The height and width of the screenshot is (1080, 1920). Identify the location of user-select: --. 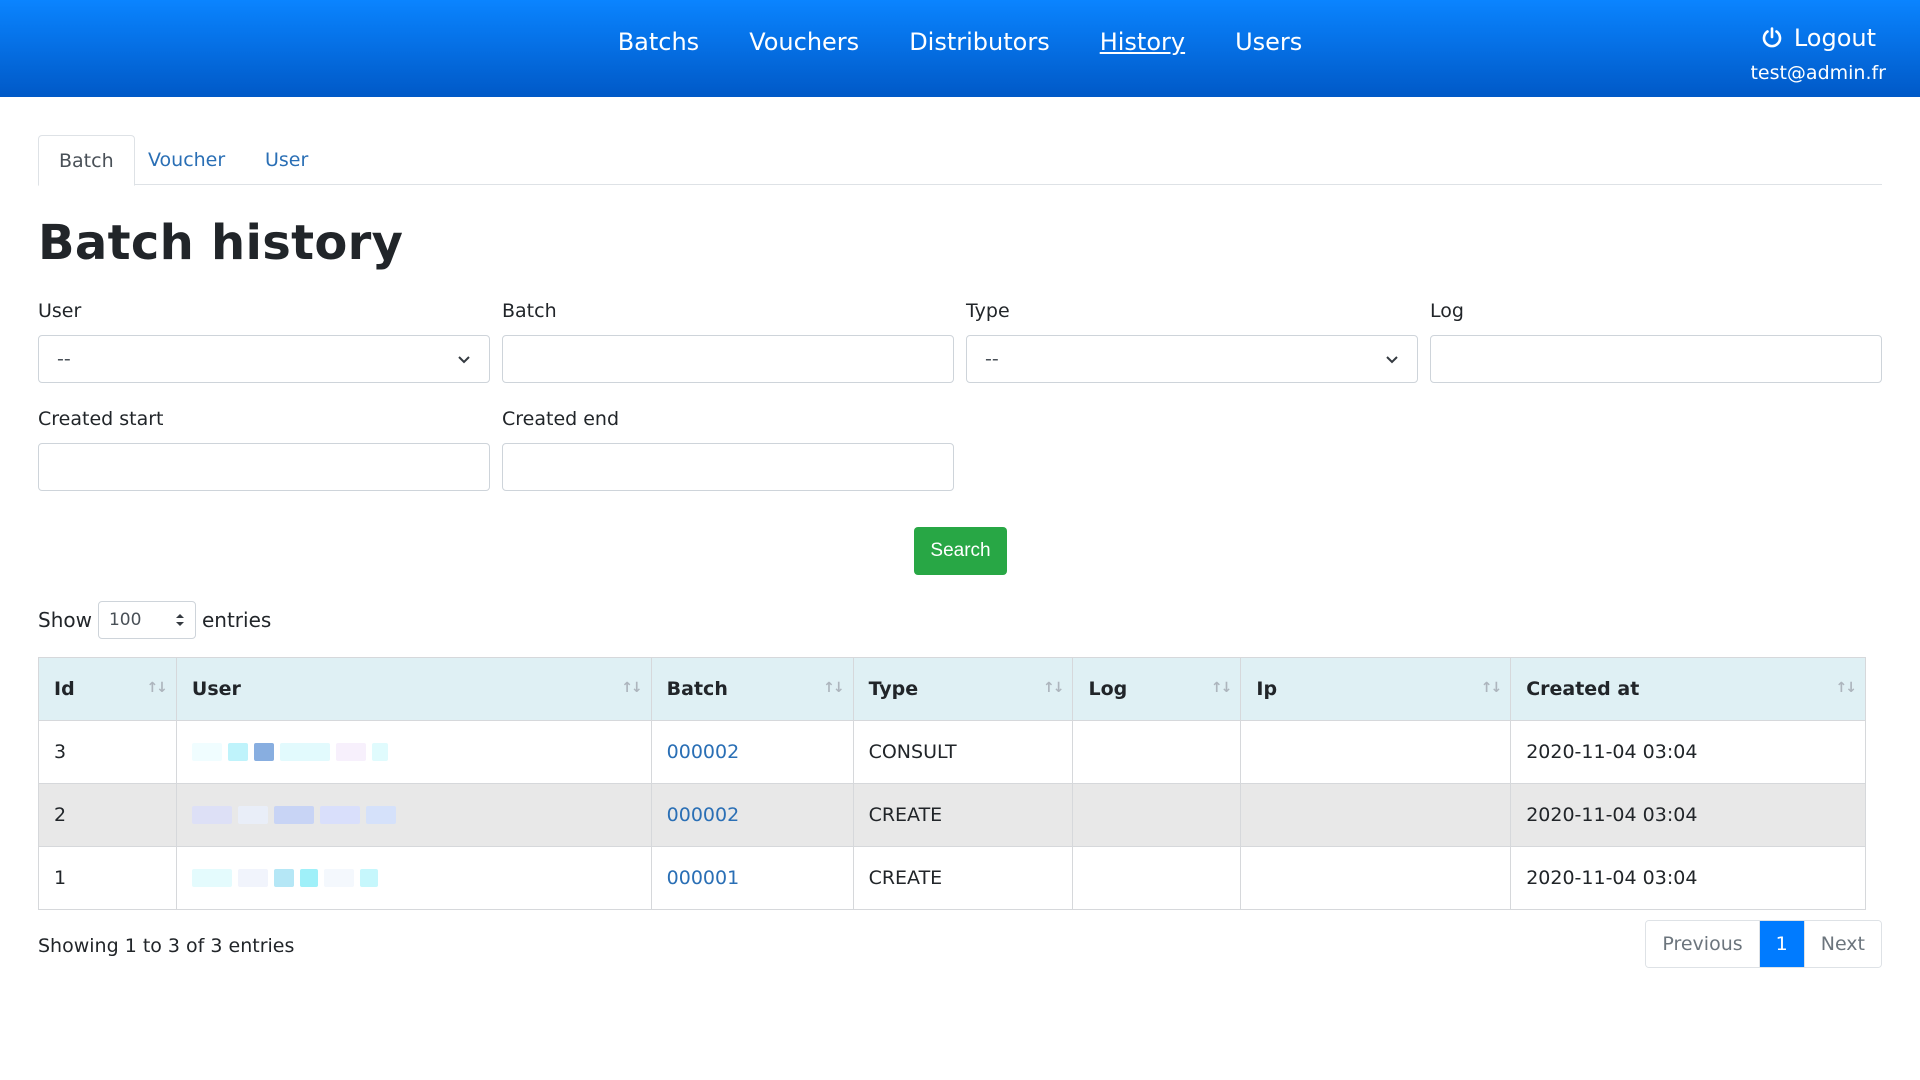
(264, 359).